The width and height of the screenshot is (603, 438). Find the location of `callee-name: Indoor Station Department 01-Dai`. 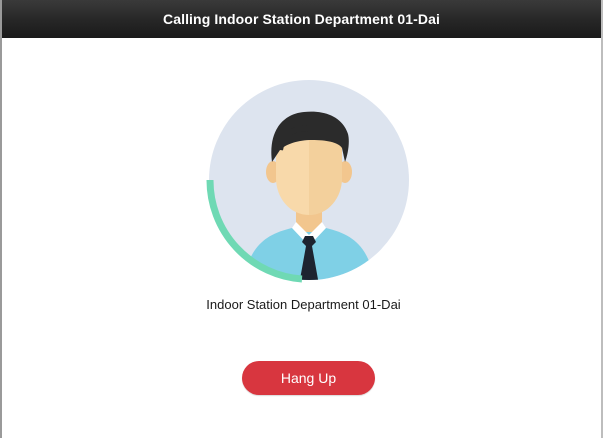

callee-name: Indoor Station Department 01-Dai is located at coordinates (303, 304).